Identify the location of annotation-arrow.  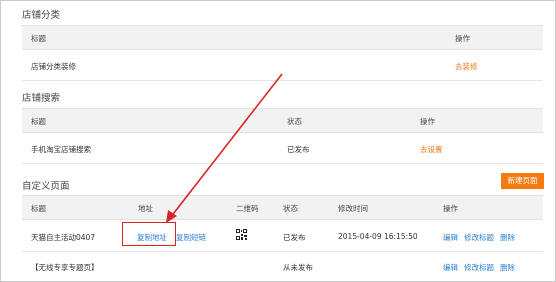
(224, 148).